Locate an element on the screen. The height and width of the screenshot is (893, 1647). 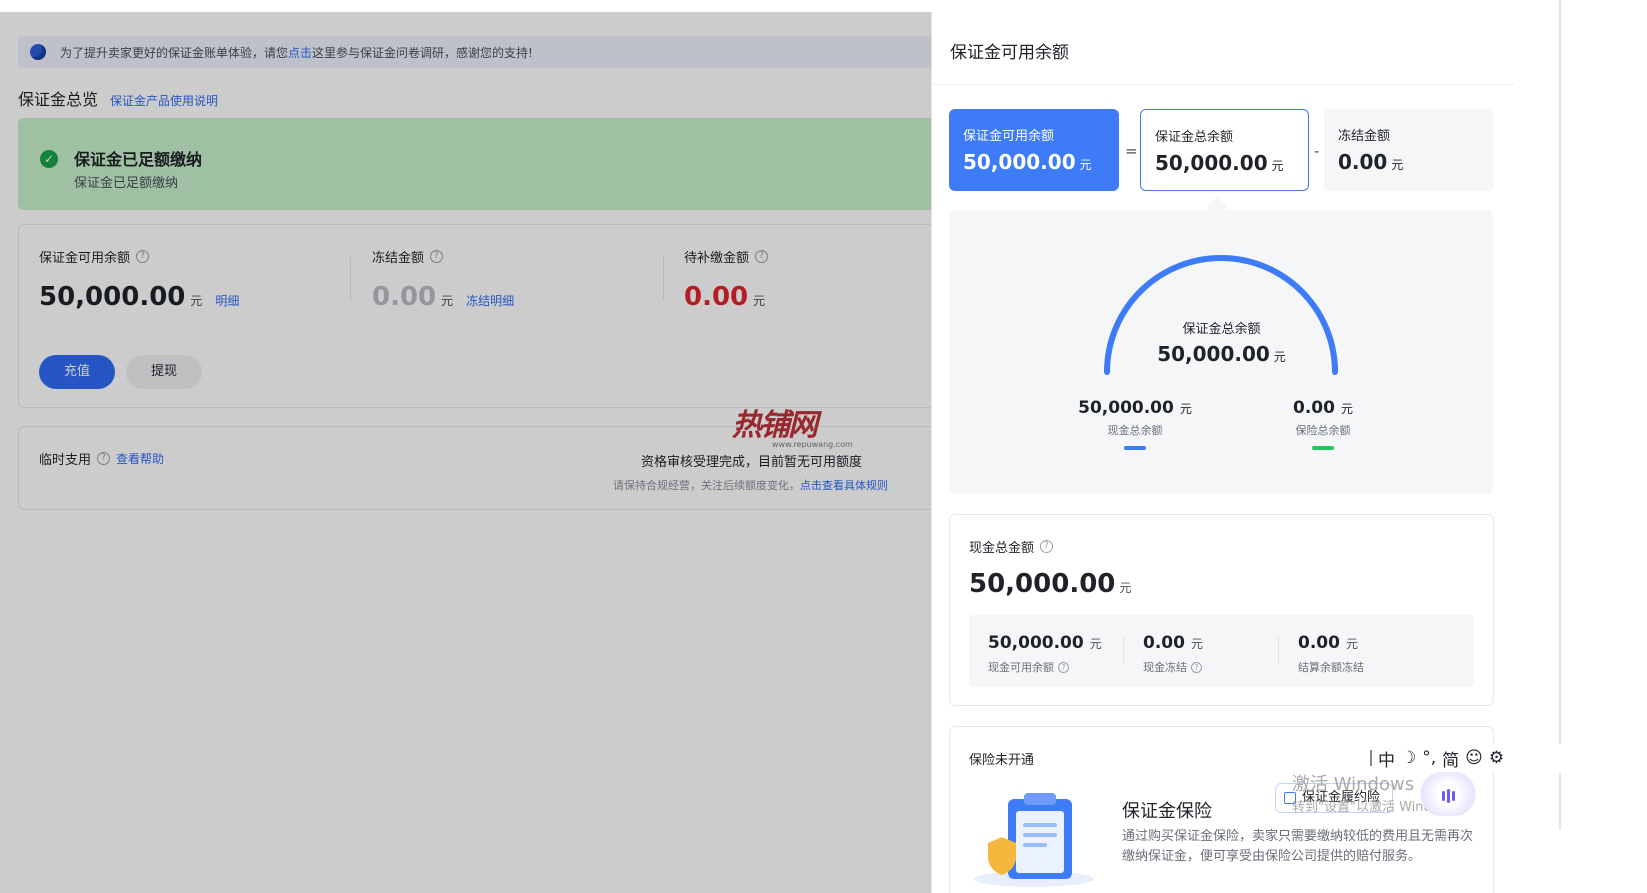
gauge-unit: 元 is located at coordinates (1279, 357).